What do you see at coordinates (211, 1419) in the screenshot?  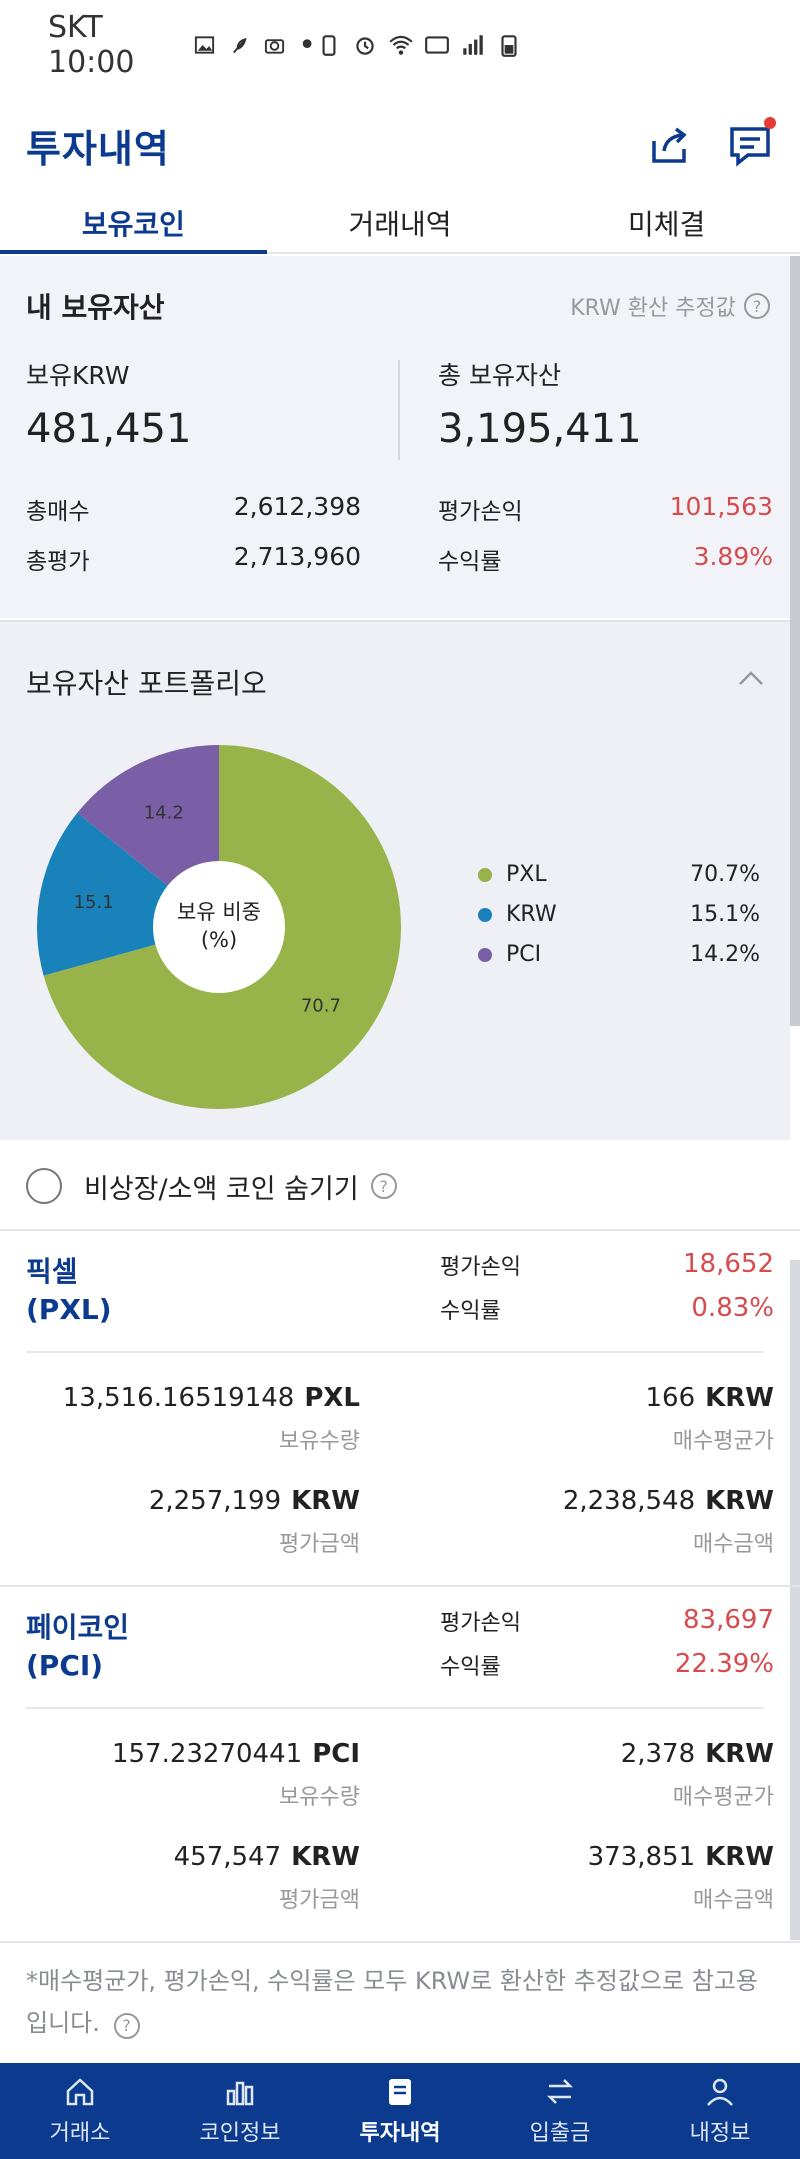 I see `coin-quantity: 13,516.16519148 PXL 보유수량` at bounding box center [211, 1419].